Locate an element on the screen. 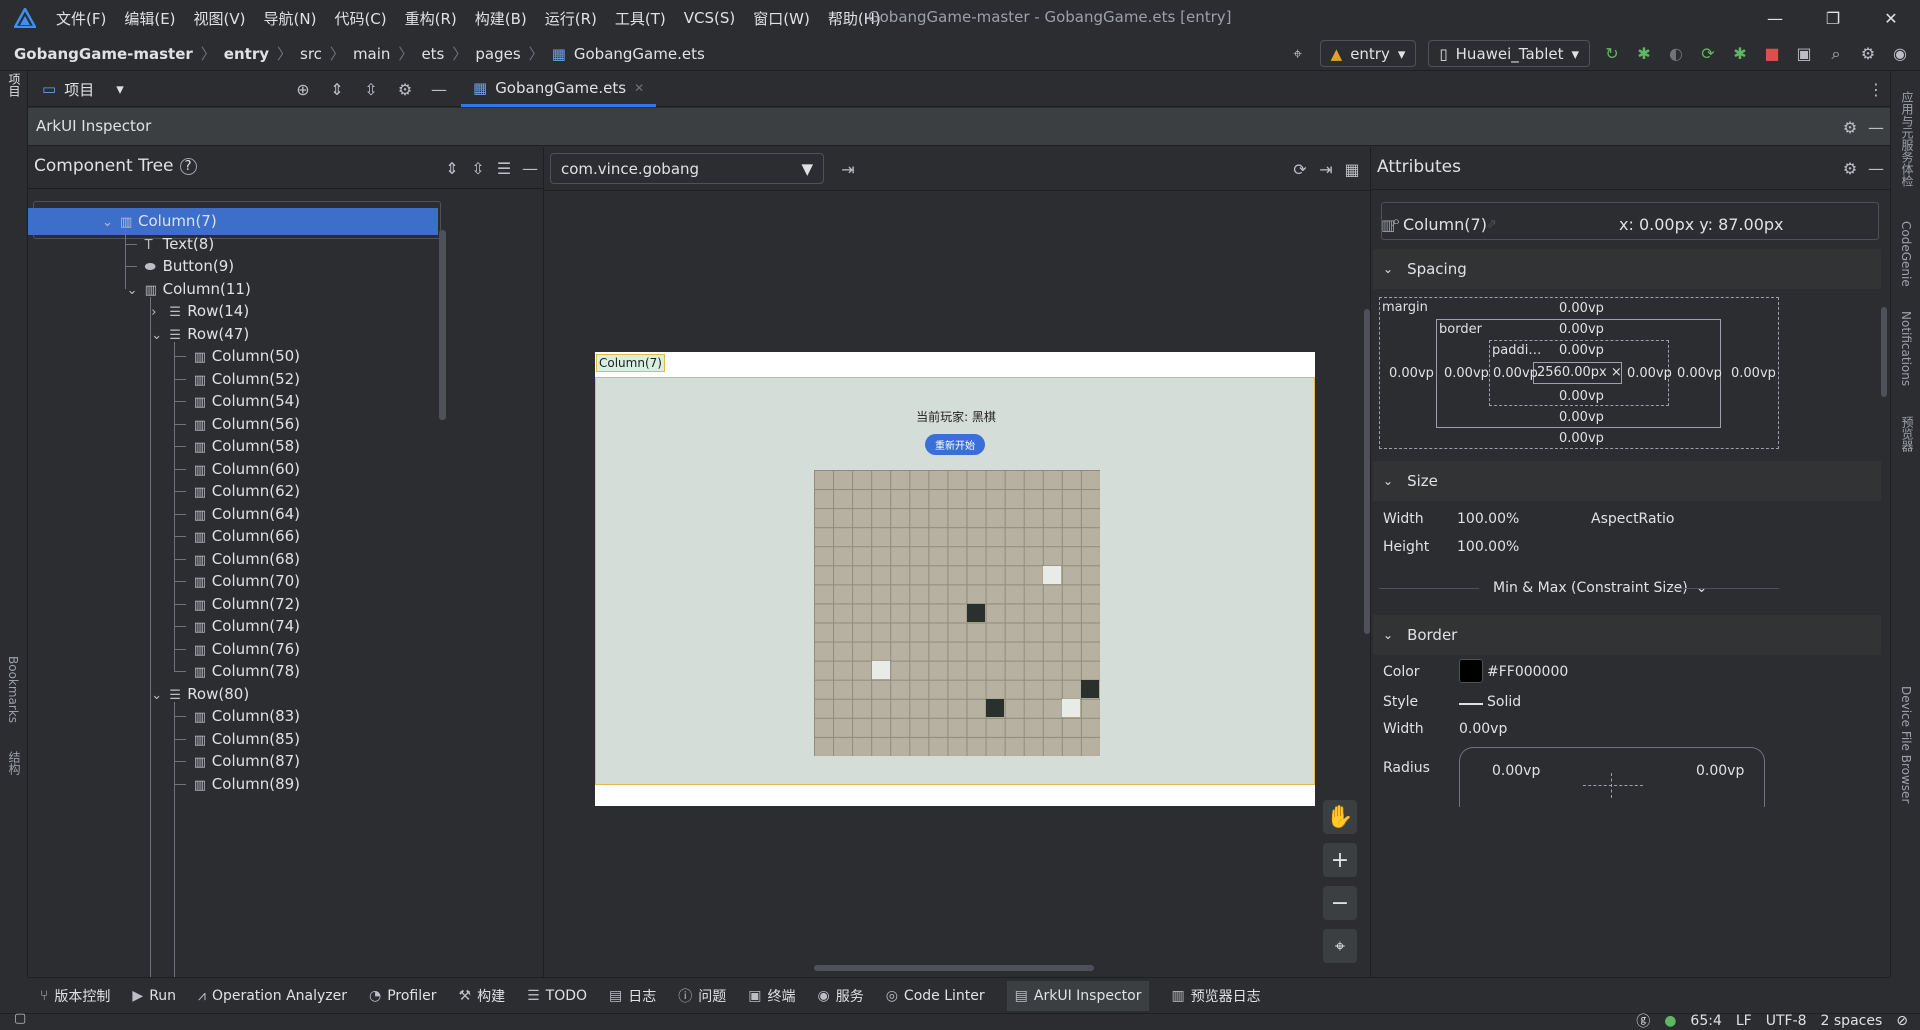 The image size is (1920, 1030). tree-scrollbar is located at coordinates (442, 325).